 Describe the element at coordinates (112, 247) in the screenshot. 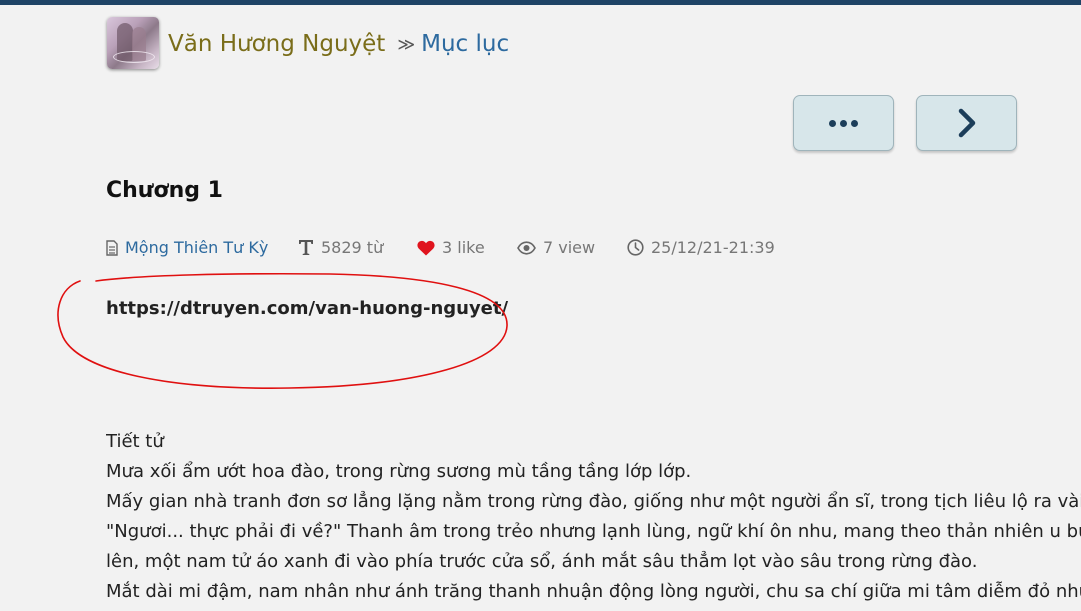

I see `document-icon` at that location.